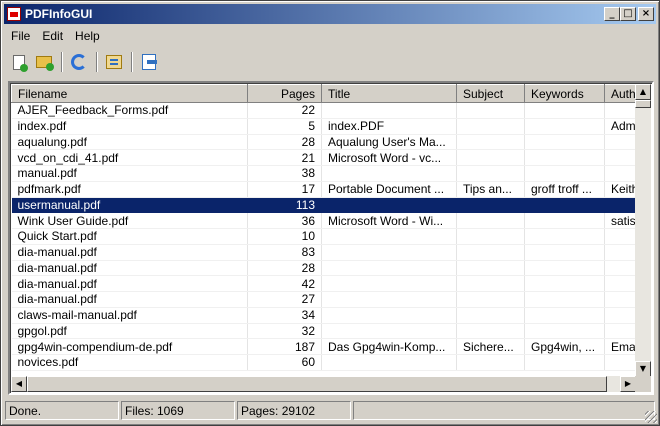 This screenshot has height=426, width=660. What do you see at coordinates (323, 126) in the screenshot?
I see `table-row: index.pdf 5 index.PDF Adm` at bounding box center [323, 126].